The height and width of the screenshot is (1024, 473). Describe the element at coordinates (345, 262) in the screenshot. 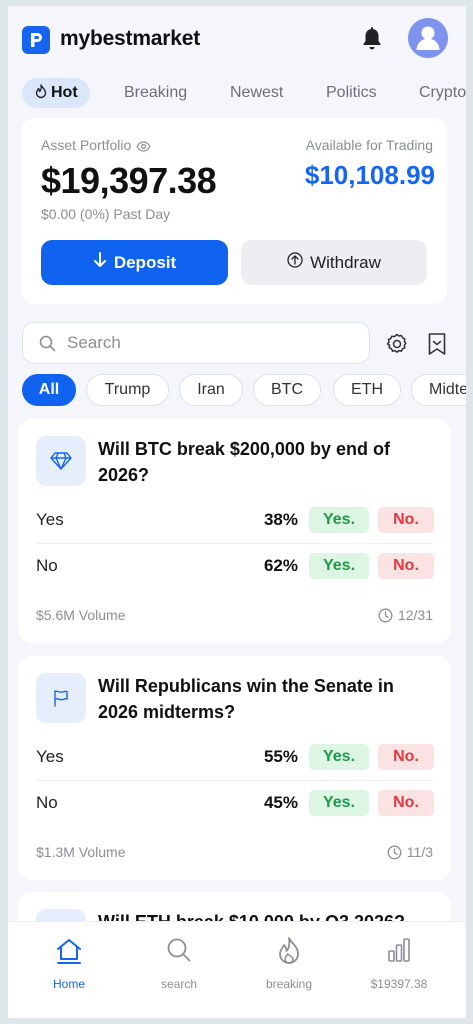

I see `withdraw-label: Withdraw` at that location.